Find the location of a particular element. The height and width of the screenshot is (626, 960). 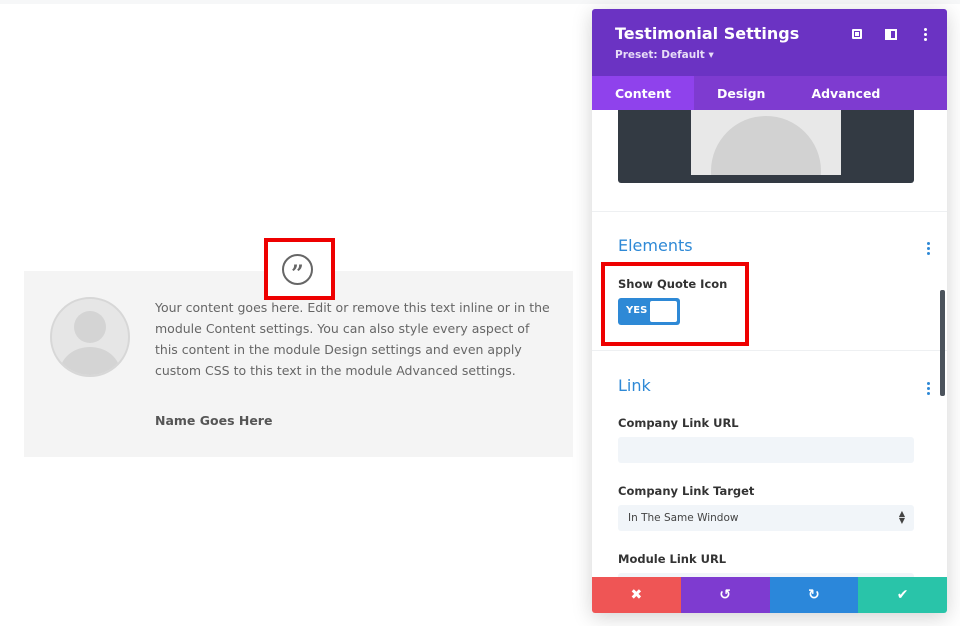

check-icon: ✔ is located at coordinates (903, 595).